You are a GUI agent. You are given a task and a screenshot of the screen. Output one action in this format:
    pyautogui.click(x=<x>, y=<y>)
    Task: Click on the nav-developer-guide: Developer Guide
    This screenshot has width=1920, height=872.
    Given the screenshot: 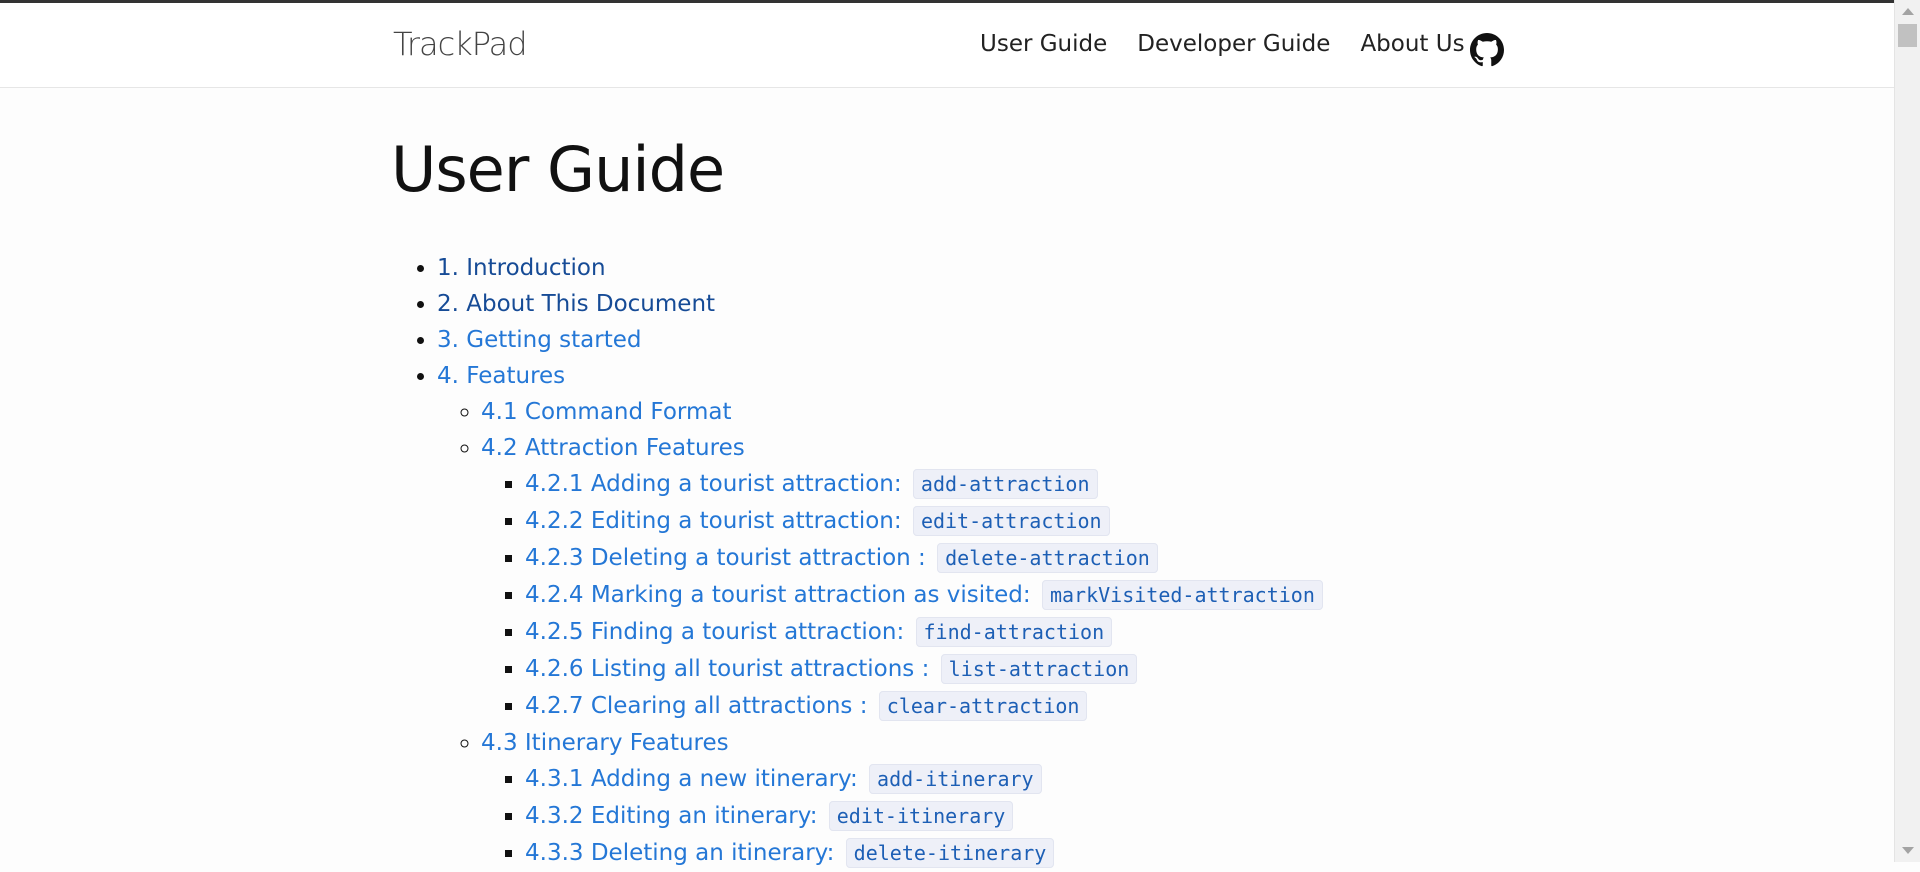 What is the action you would take?
    pyautogui.click(x=1233, y=44)
    